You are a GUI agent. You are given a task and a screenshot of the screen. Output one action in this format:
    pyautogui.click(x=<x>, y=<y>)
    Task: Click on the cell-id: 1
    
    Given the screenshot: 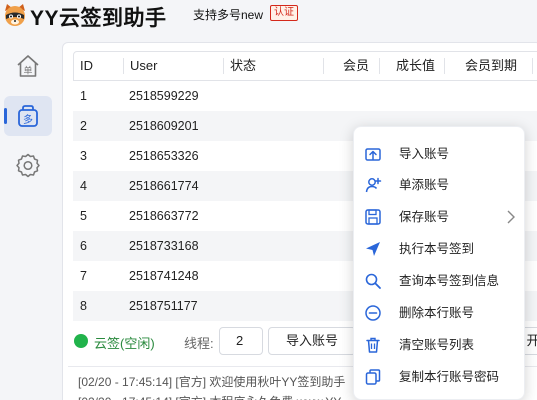 What is the action you would take?
    pyautogui.click(x=83, y=96)
    